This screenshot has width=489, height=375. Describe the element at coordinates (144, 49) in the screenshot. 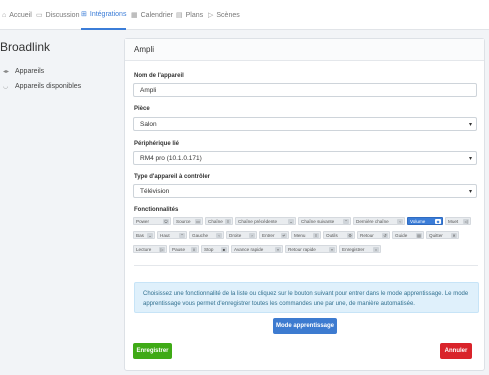

I see `card-title: Ampli` at that location.